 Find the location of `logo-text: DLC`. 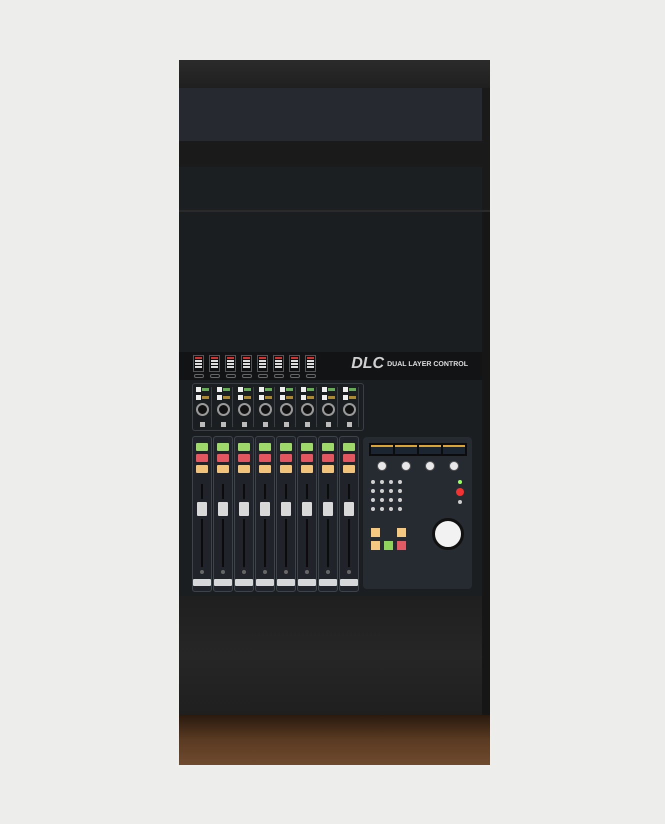

logo-text: DLC is located at coordinates (367, 364).